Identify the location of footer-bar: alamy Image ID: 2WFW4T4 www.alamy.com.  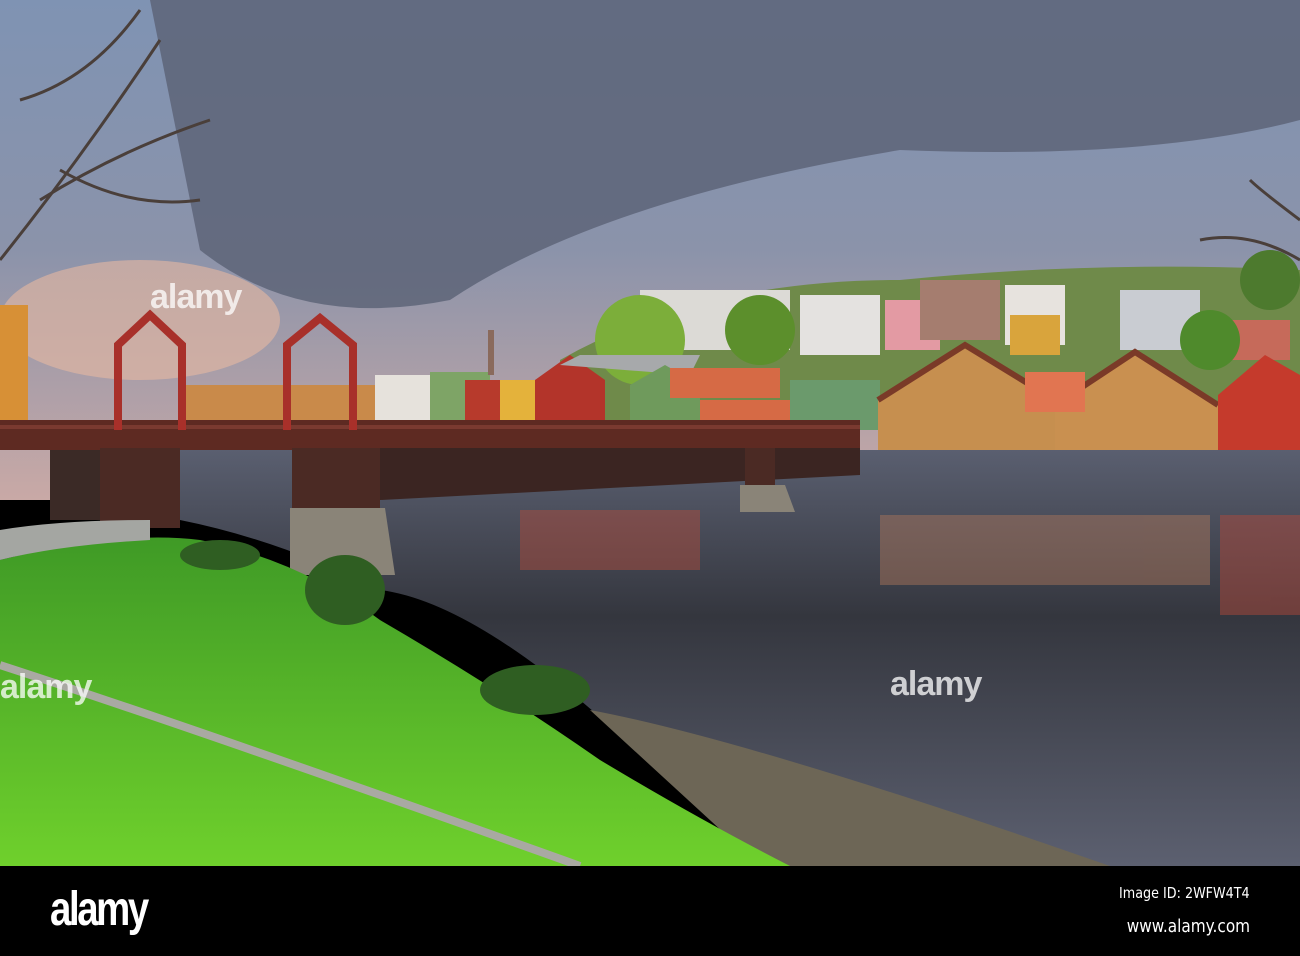
(650, 911).